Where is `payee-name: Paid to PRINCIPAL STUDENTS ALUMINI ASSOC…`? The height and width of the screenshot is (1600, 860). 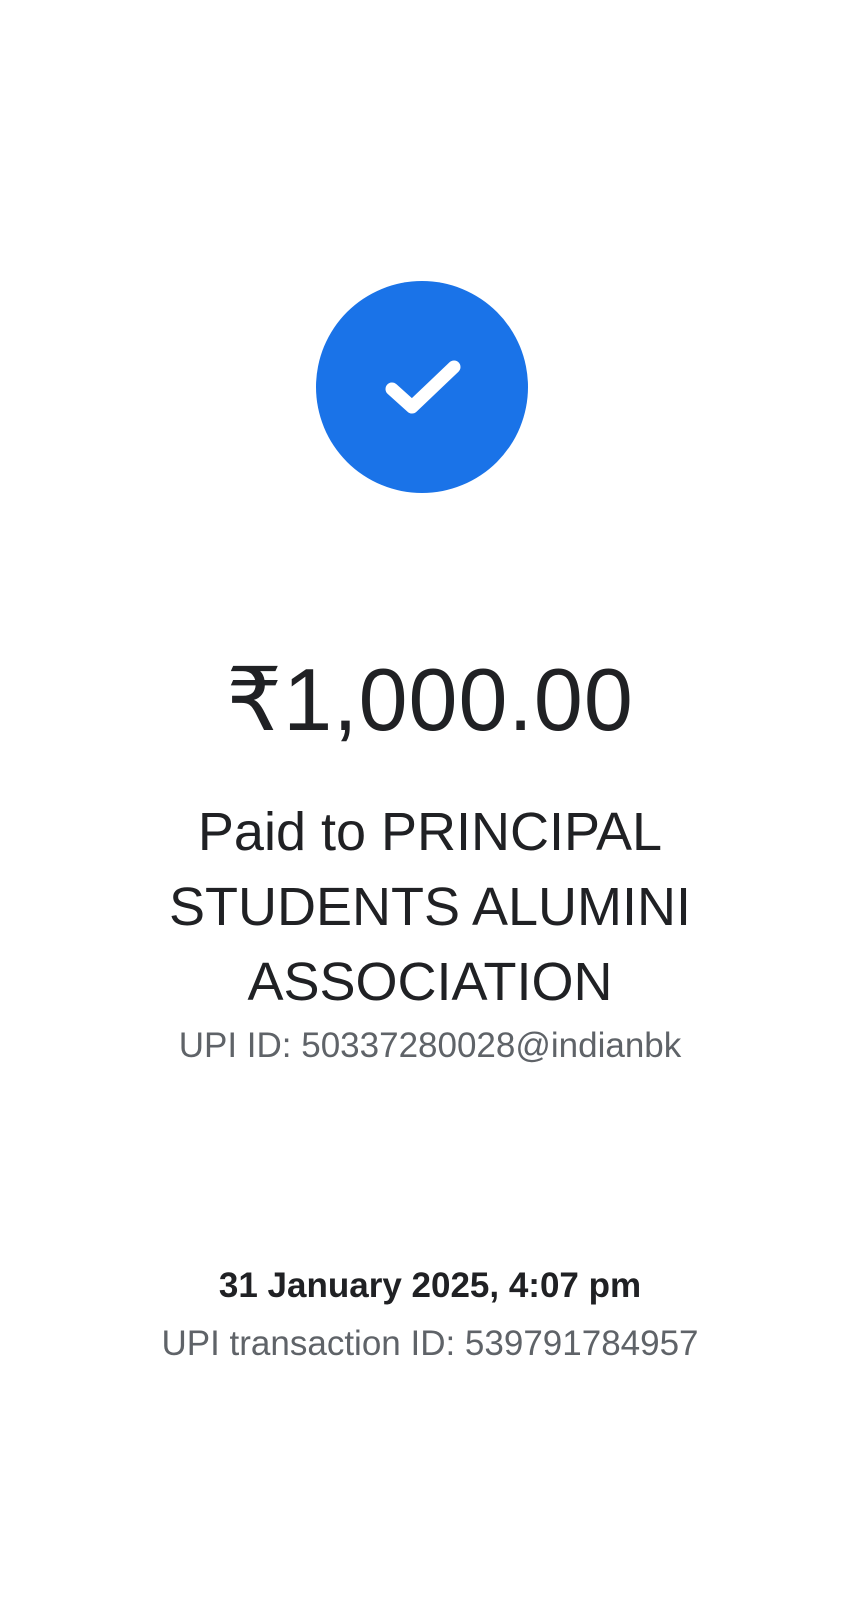 payee-name: Paid to PRINCIPAL STUDENTS ALUMINI ASSOC… is located at coordinates (430, 907).